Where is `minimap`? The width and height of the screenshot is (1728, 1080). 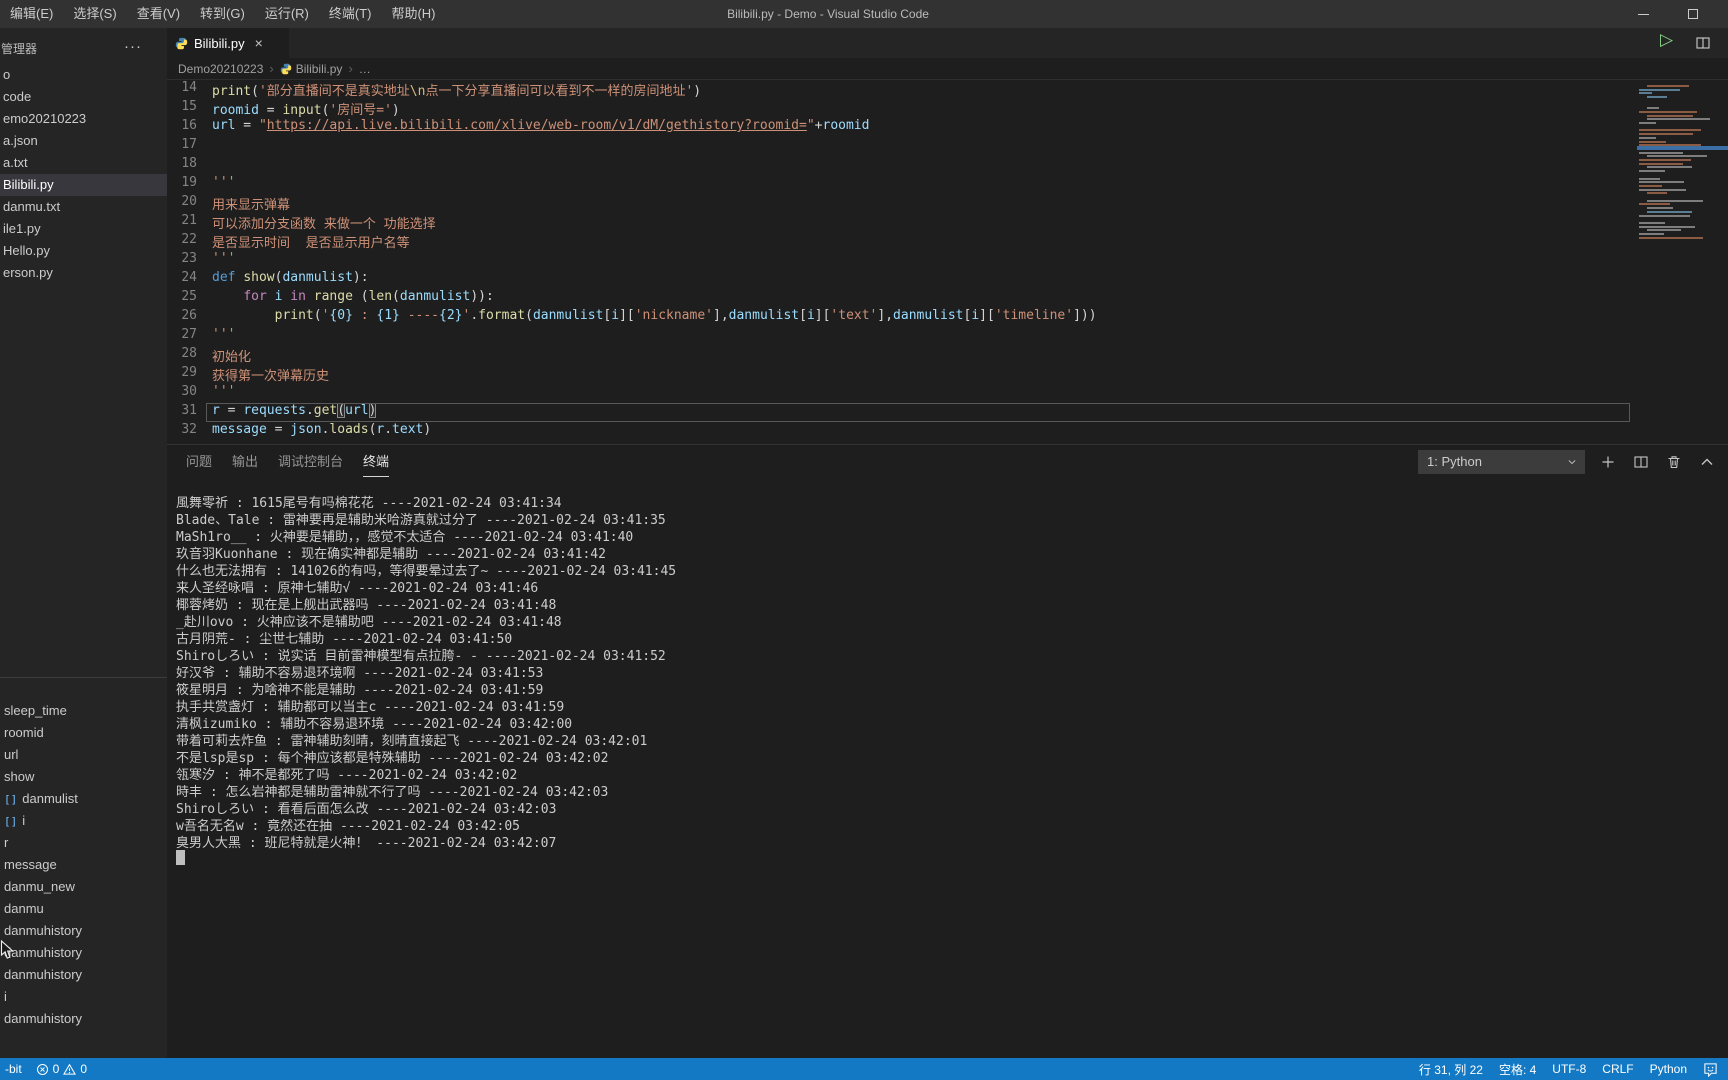 minimap is located at coordinates (1682, 166).